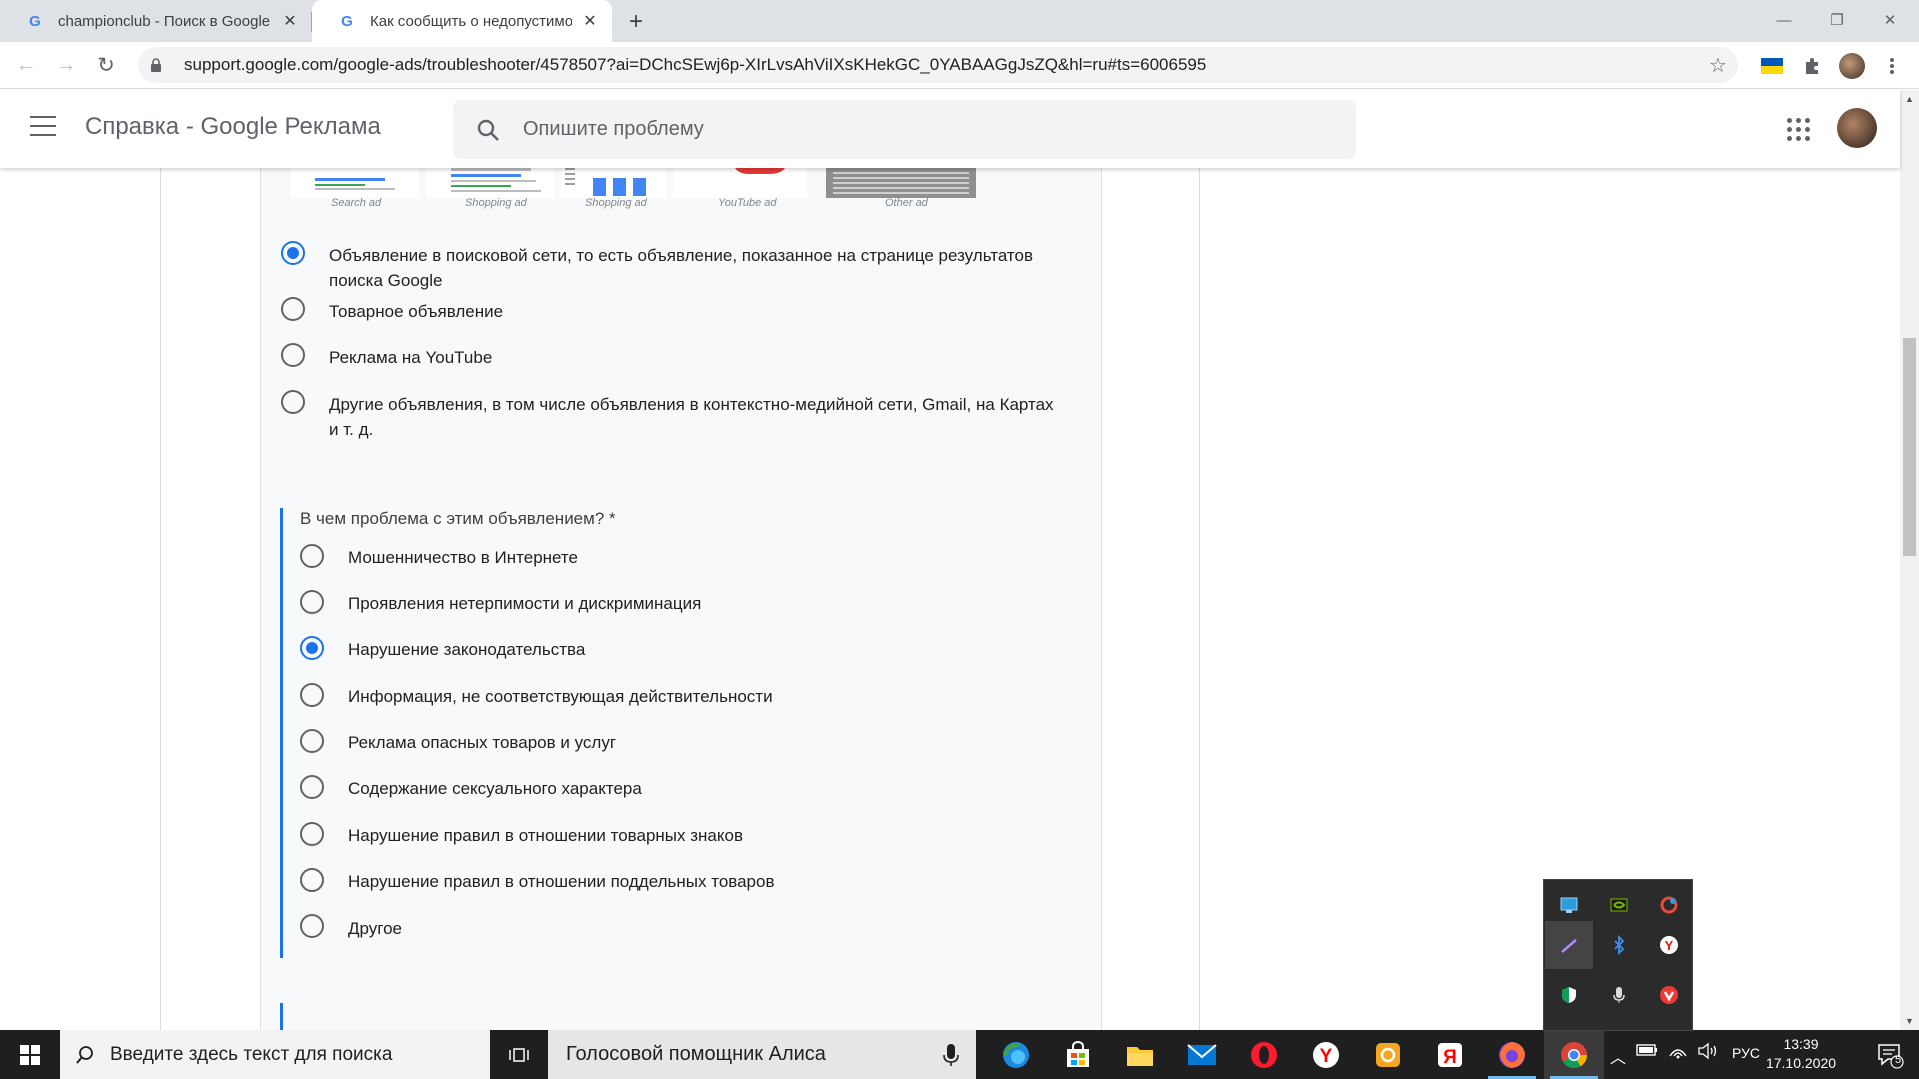 The image size is (1919, 1079). What do you see at coordinates (519, 1054) in the screenshot?
I see `task-view-icon` at bounding box center [519, 1054].